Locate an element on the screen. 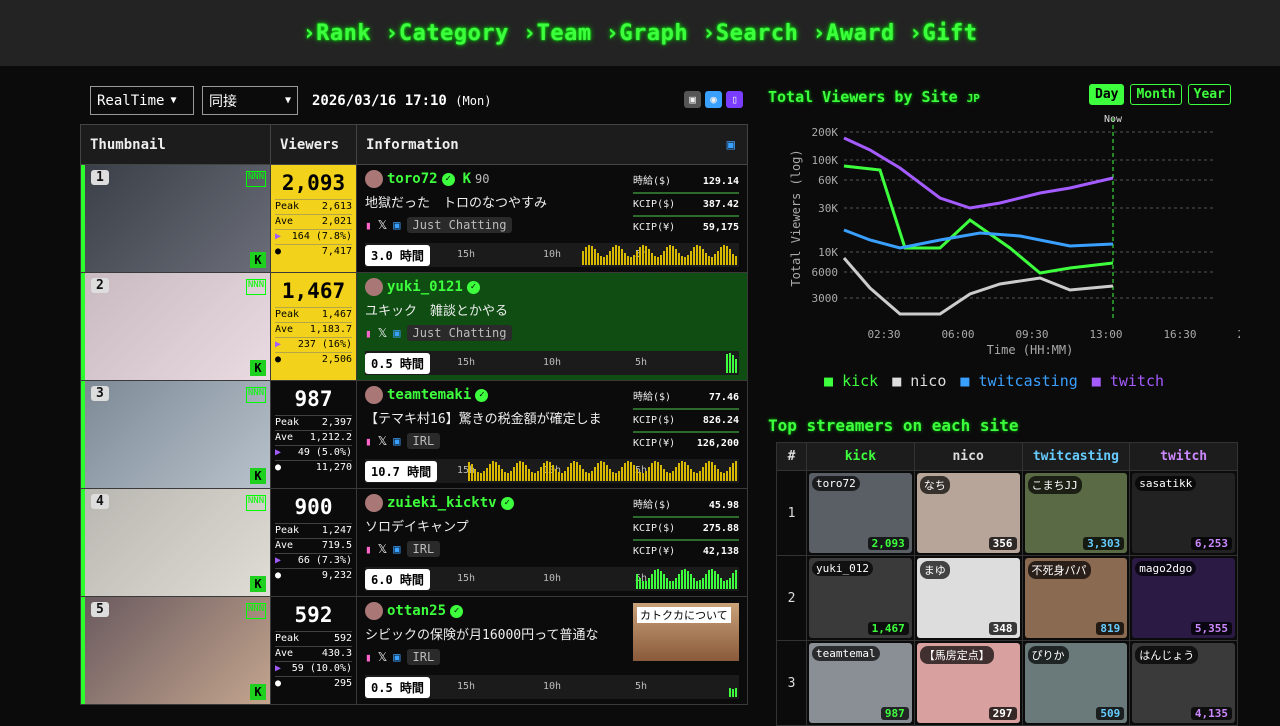 This screenshot has width=1280, height=726. top-cell: mago2dgo 5,355 is located at coordinates (1183, 598).